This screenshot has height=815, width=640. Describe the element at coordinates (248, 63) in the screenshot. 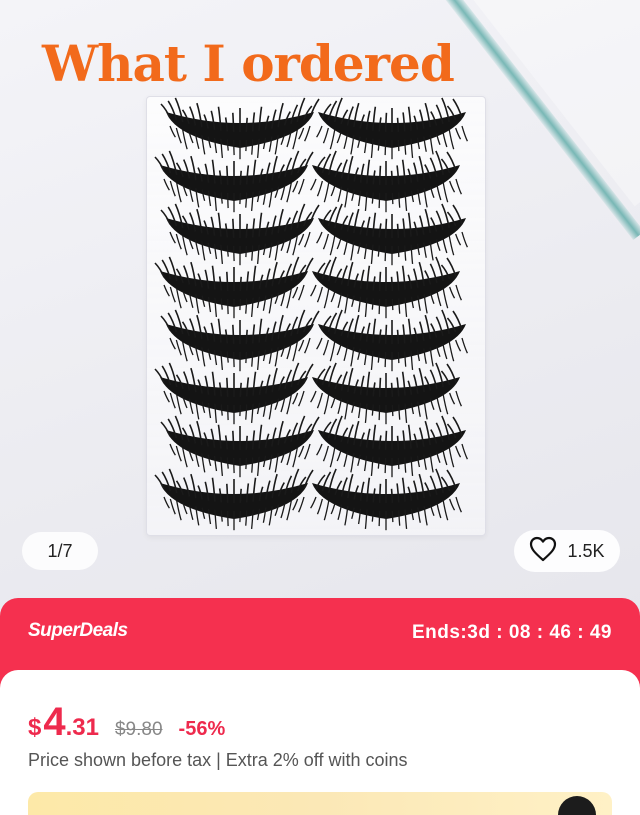

I see `image-overlay-title: What I ordered` at that location.